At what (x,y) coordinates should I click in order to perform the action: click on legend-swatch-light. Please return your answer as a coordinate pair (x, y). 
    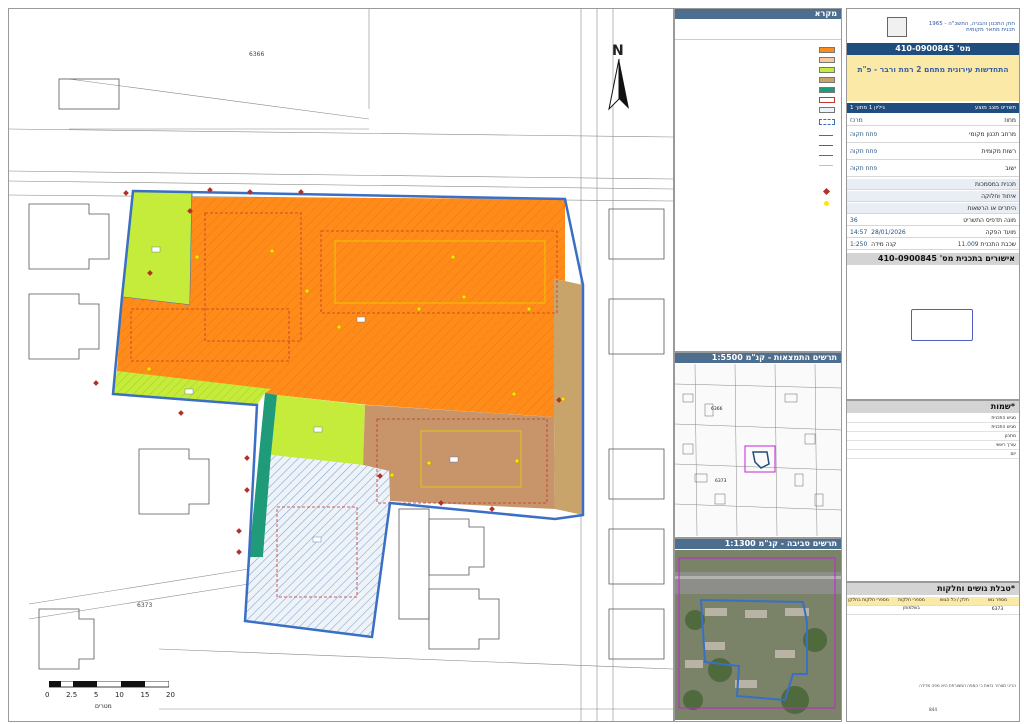
    Looking at the image, I should click on (827, 60).